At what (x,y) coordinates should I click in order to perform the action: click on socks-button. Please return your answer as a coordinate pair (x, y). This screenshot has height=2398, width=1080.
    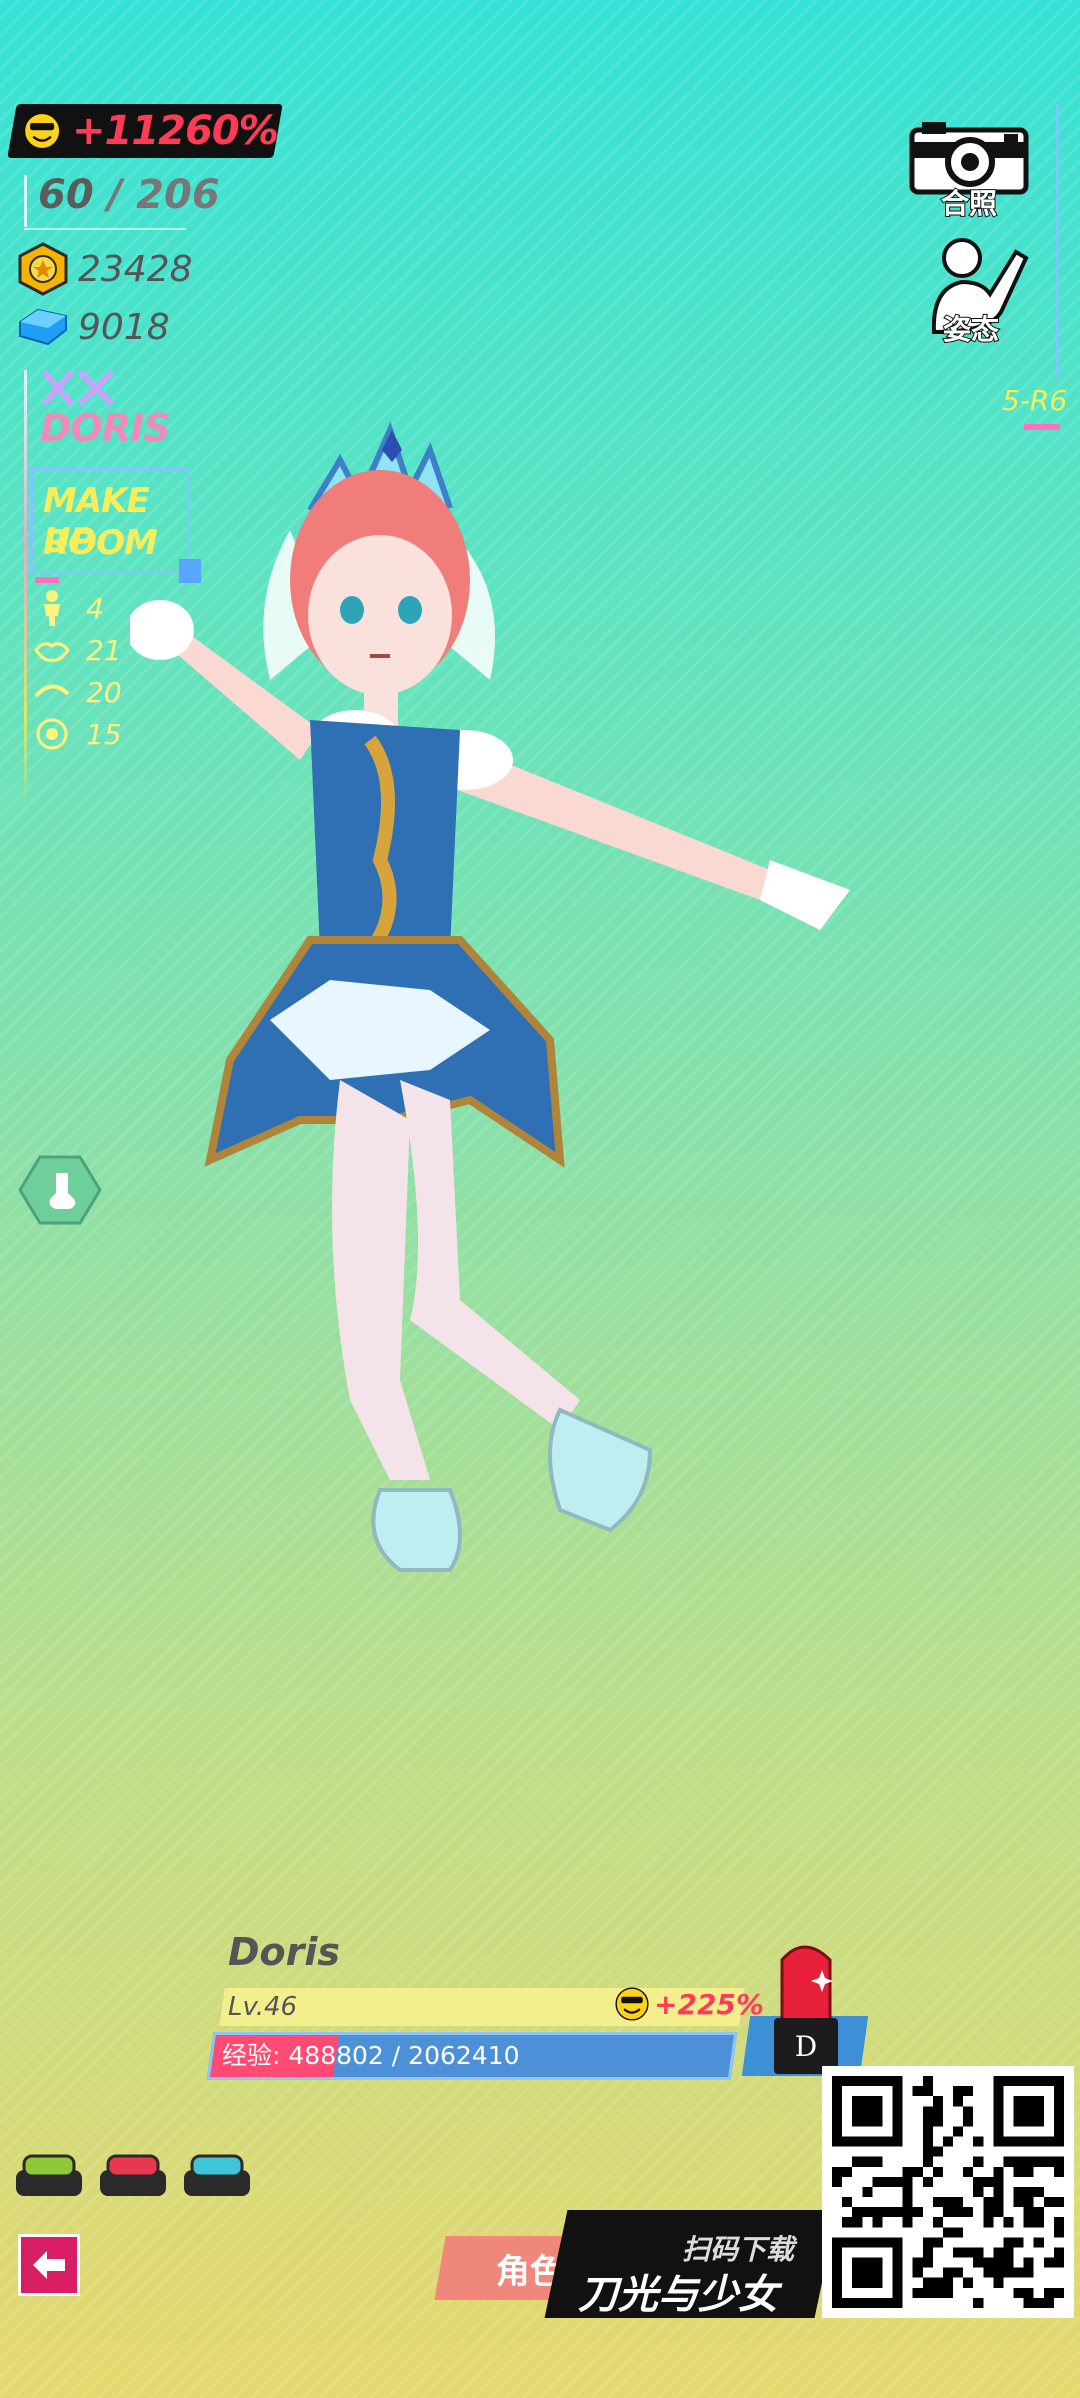
    Looking at the image, I should click on (60, 1190).